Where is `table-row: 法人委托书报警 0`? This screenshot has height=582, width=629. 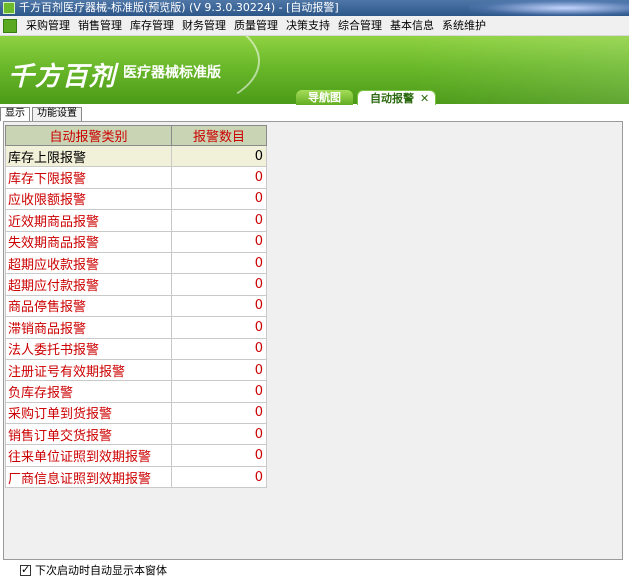 table-row: 法人委托书报警 0 is located at coordinates (136, 348).